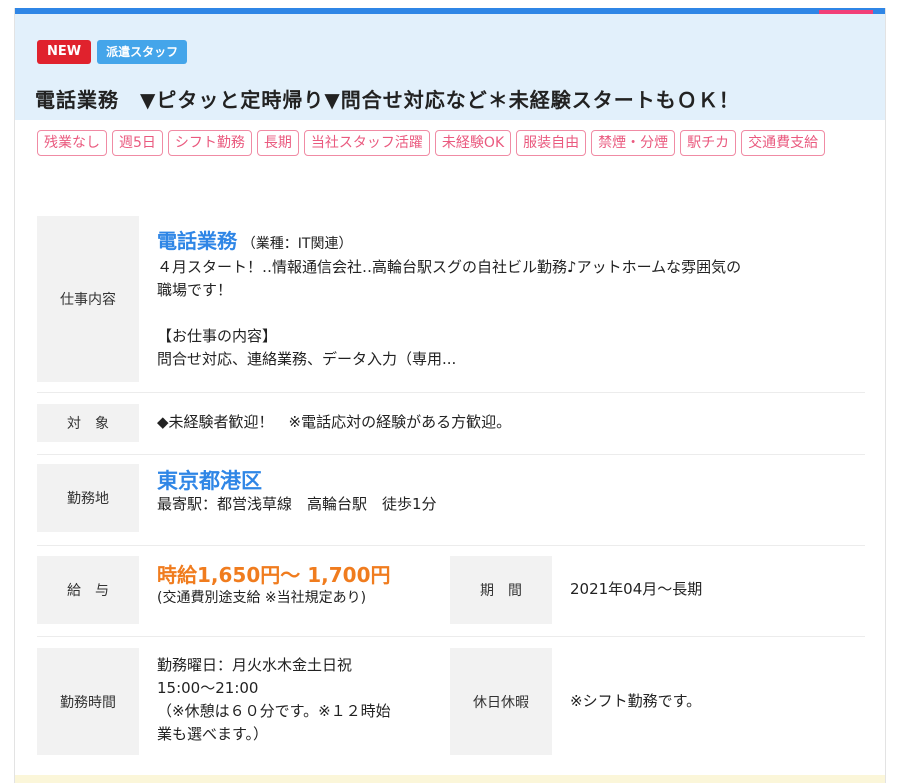 The width and height of the screenshot is (900, 783). What do you see at coordinates (783, 143) in the screenshot?
I see `chip: 交通費支給` at bounding box center [783, 143].